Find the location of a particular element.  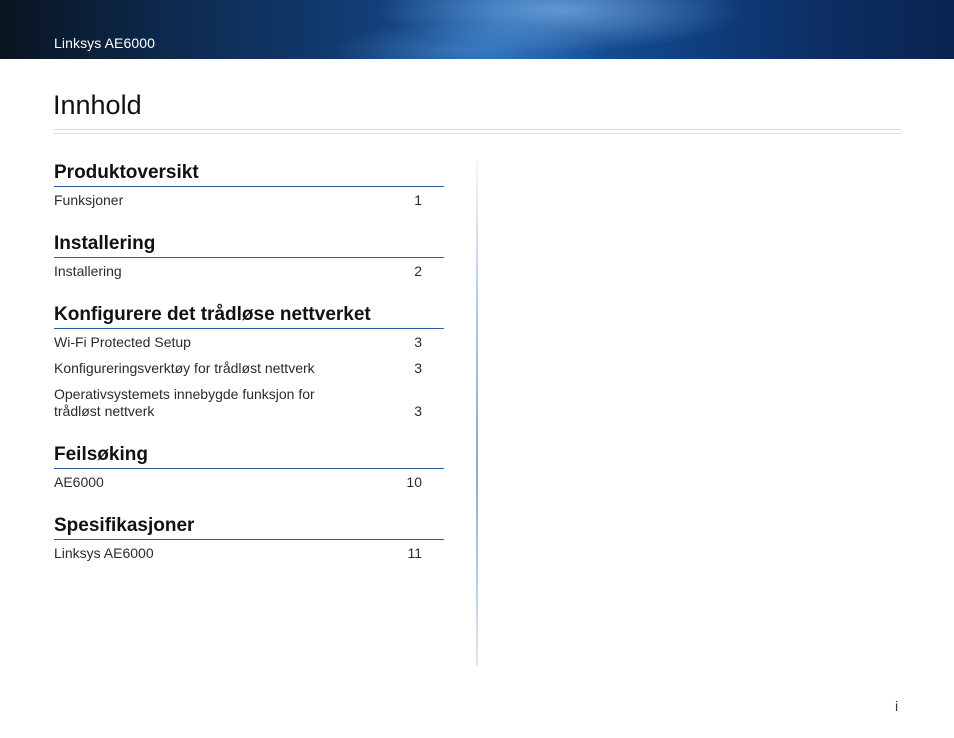

toc-section-installering: Installering Installering 2 is located at coordinates (249, 257).